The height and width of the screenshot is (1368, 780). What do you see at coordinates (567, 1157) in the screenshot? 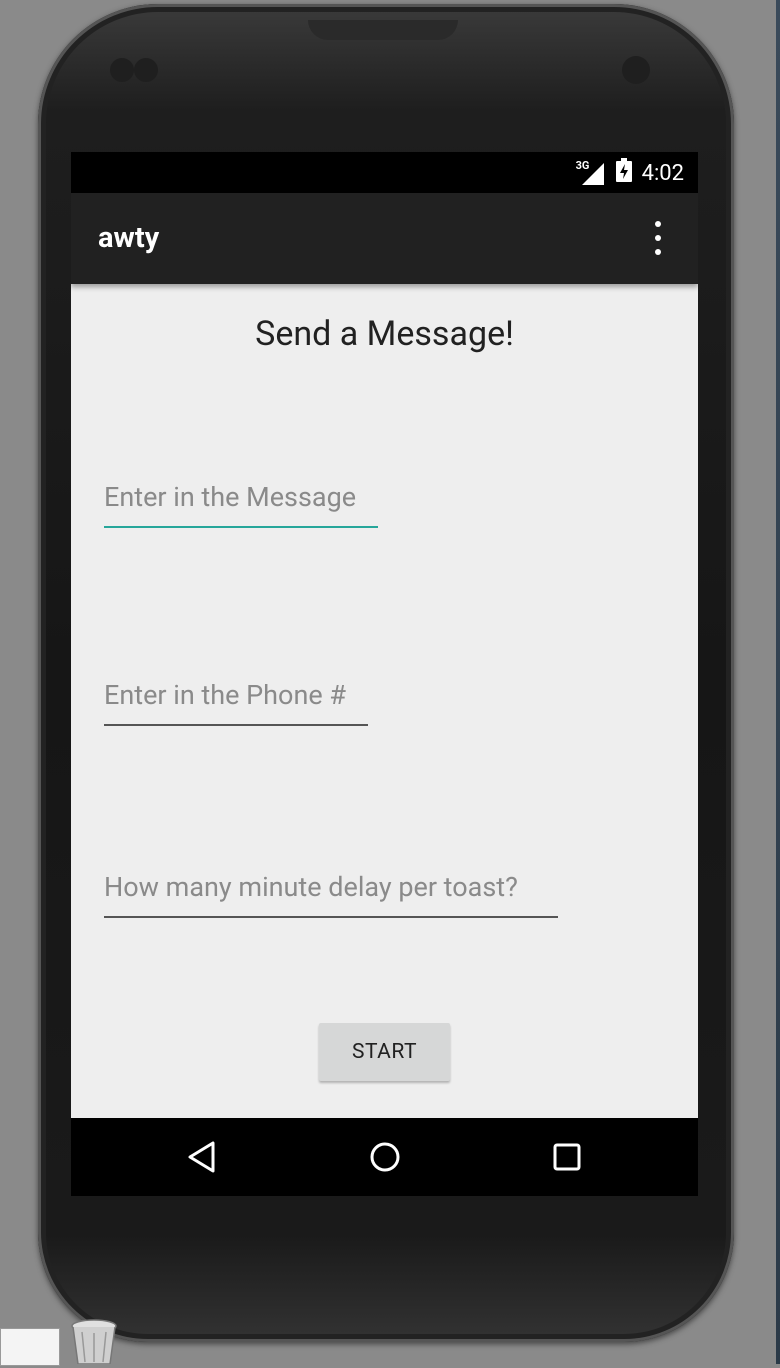
I see `recents-square-icon` at bounding box center [567, 1157].